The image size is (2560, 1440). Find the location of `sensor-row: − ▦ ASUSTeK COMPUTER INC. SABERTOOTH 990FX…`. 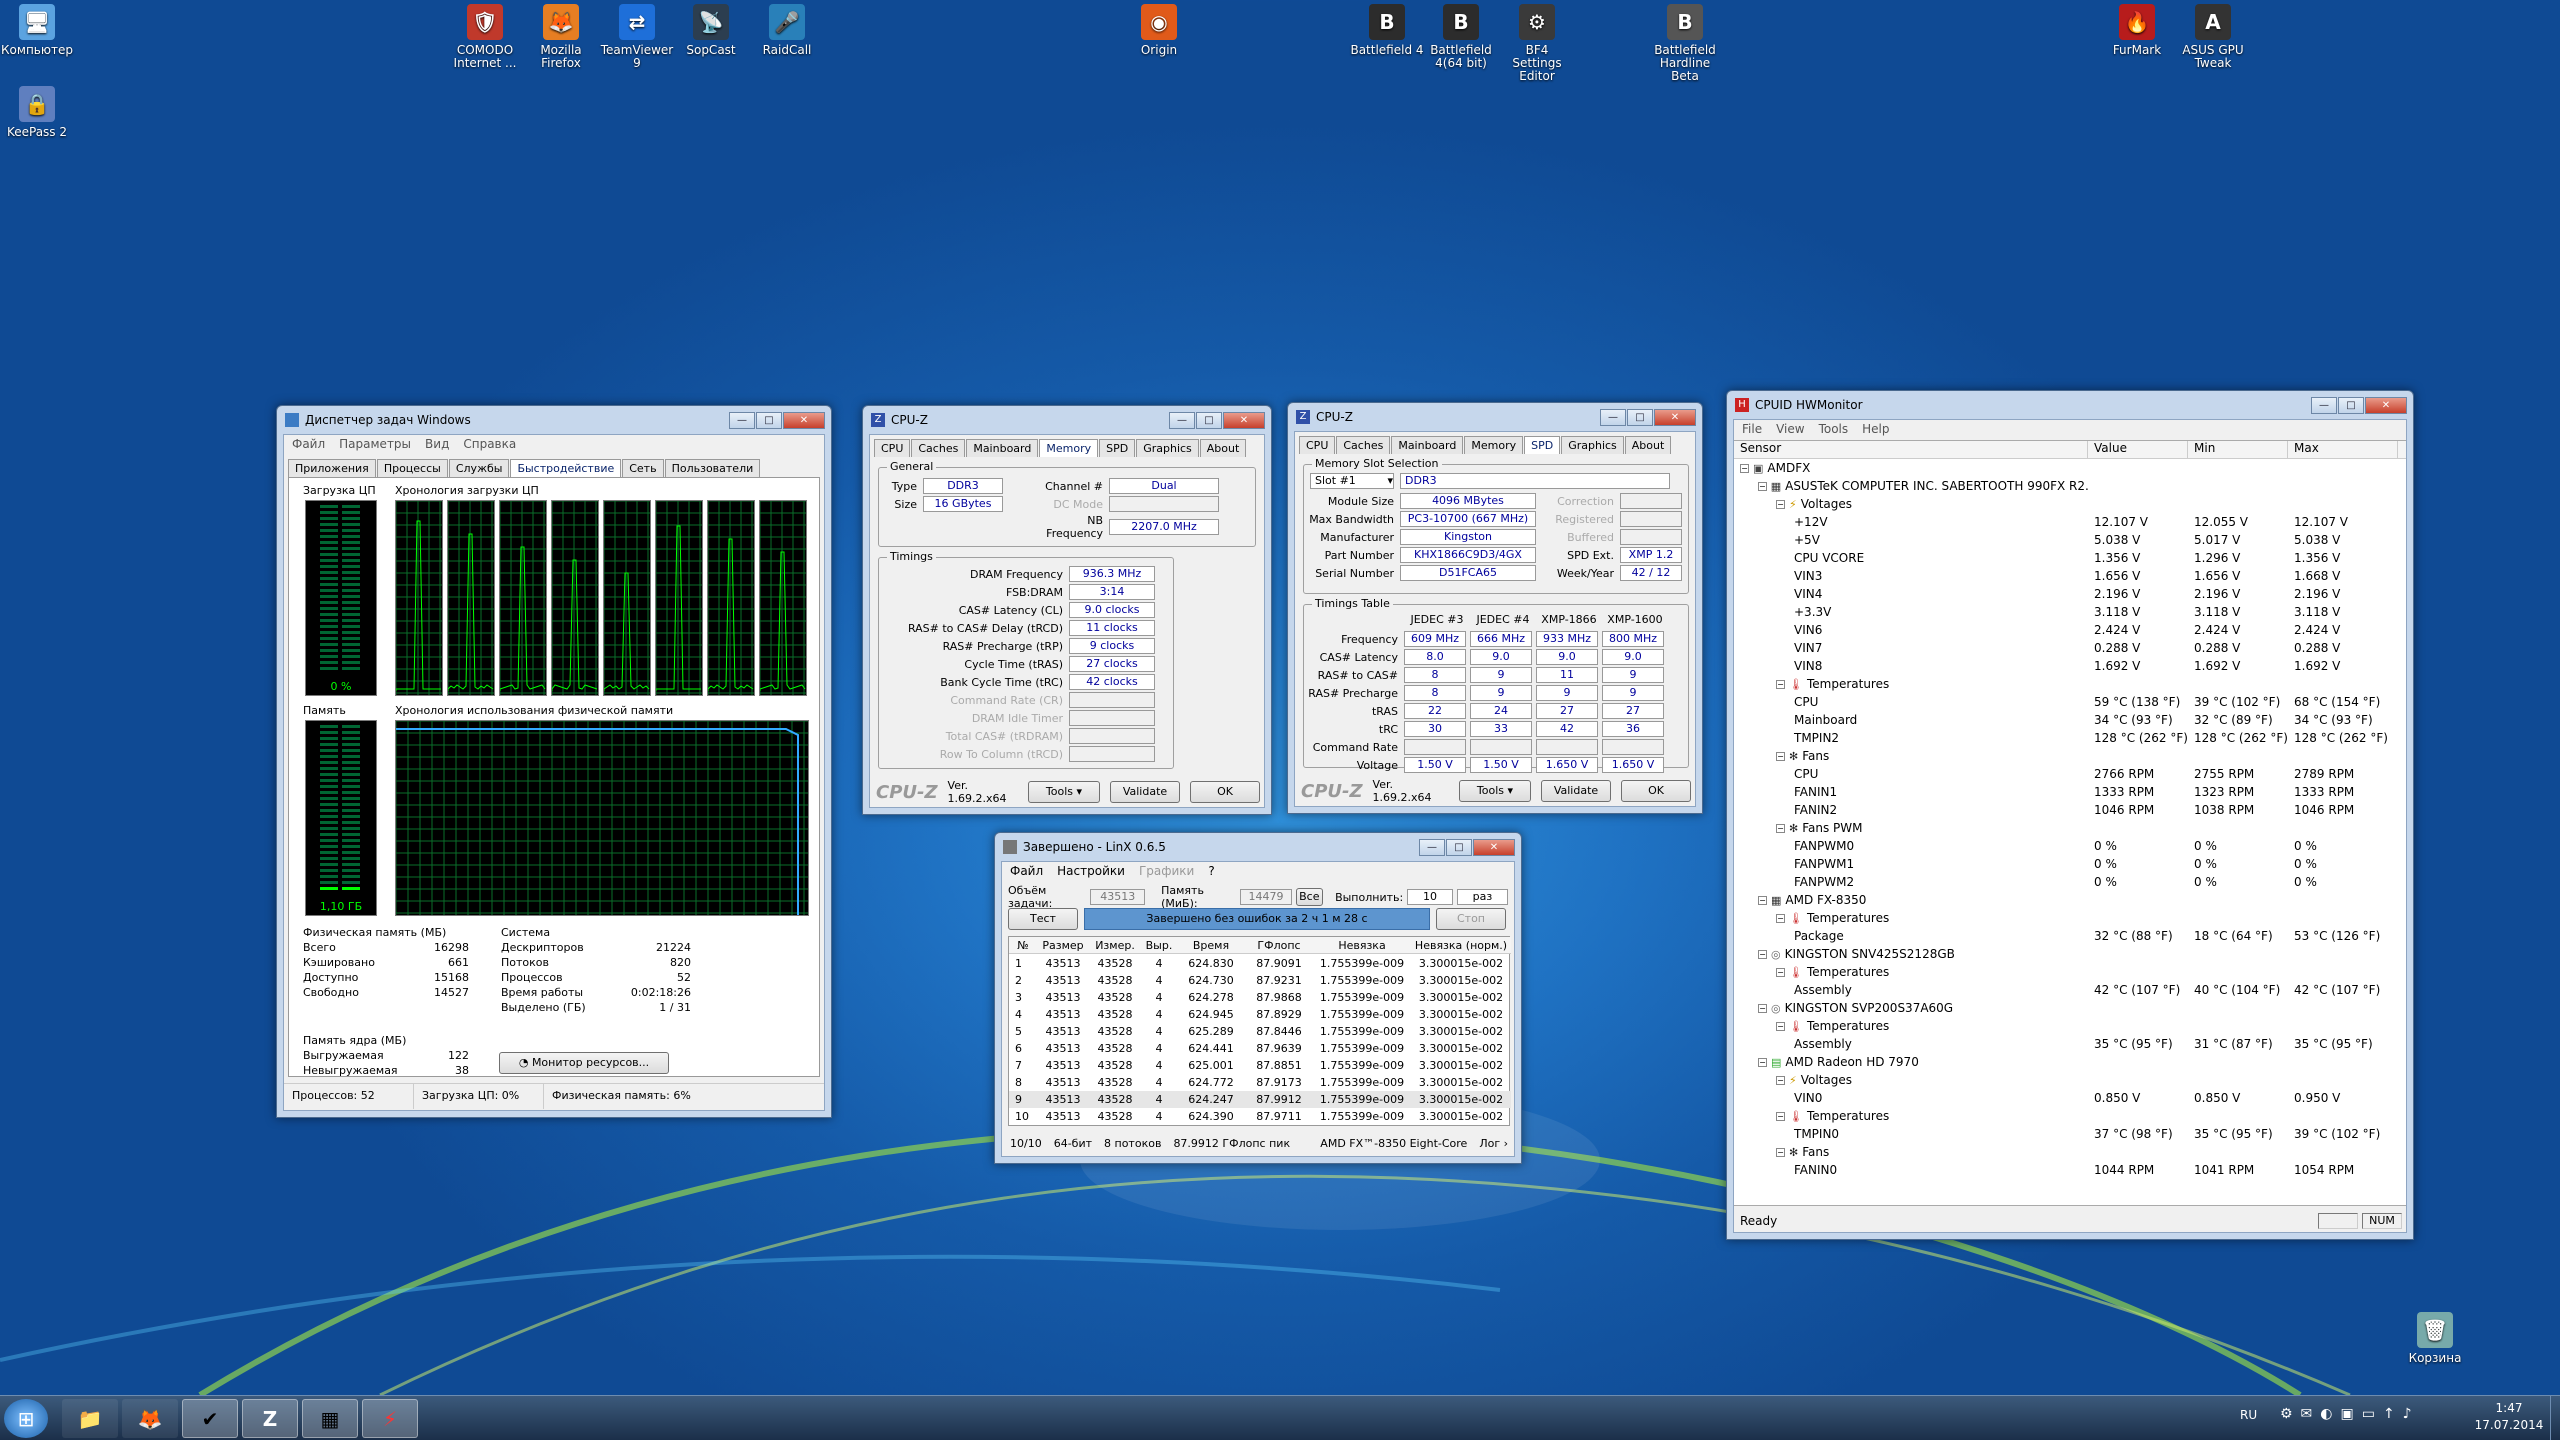

sensor-row: − ▦ ASUSTeK COMPUTER INC. SABERTOOTH 990FX… is located at coordinates (2070, 486).